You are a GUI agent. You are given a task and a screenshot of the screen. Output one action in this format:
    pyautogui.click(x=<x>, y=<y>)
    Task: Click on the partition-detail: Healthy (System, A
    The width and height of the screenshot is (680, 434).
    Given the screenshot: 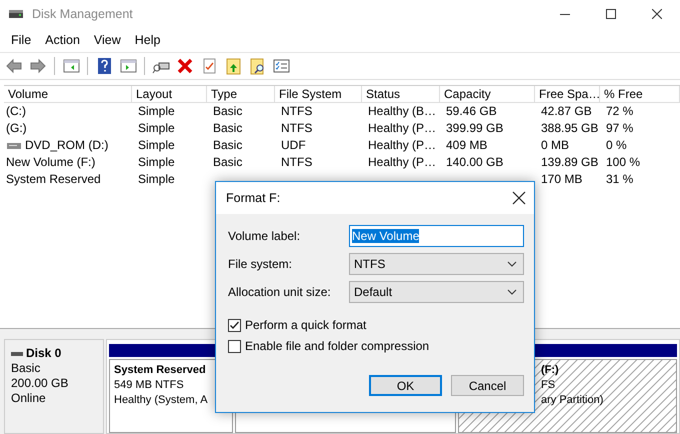 What is the action you would take?
    pyautogui.click(x=161, y=400)
    